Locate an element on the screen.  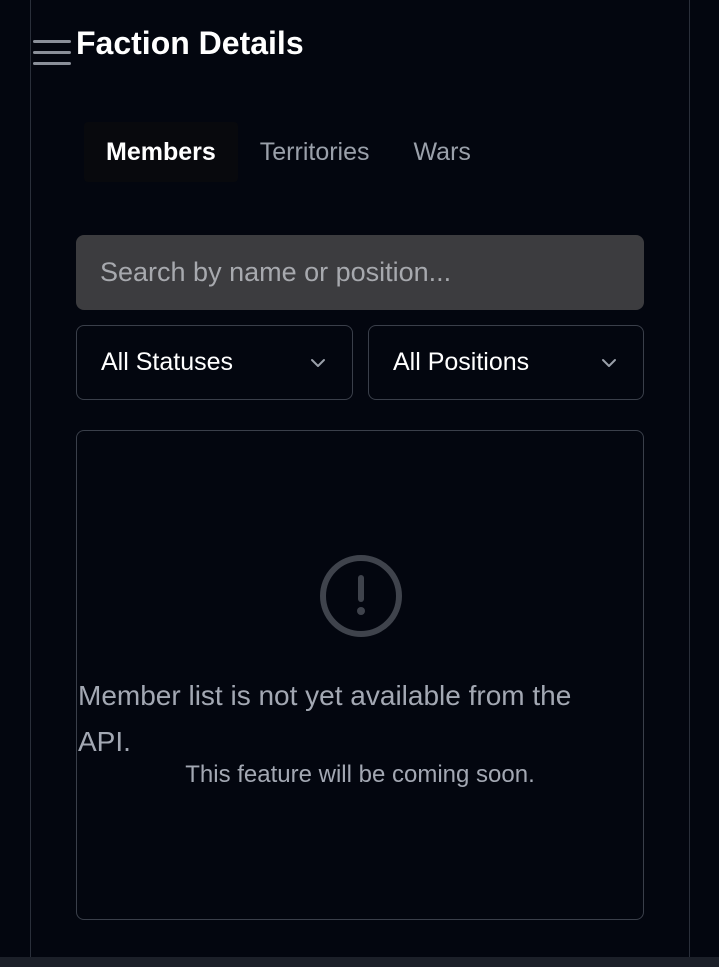
page-title: Faction Details is located at coordinates (190, 43).